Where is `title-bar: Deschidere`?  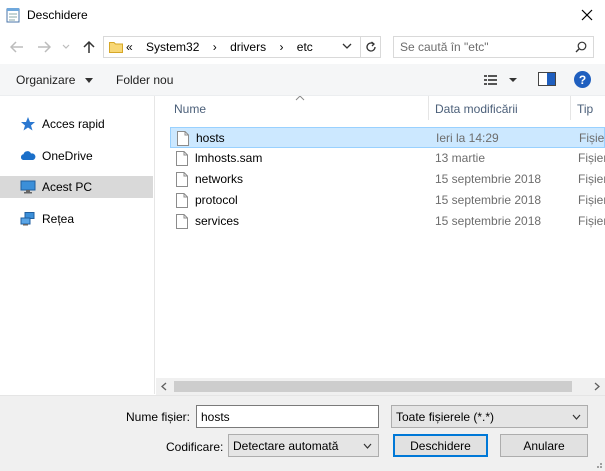
title-bar: Deschidere is located at coordinates (302, 15).